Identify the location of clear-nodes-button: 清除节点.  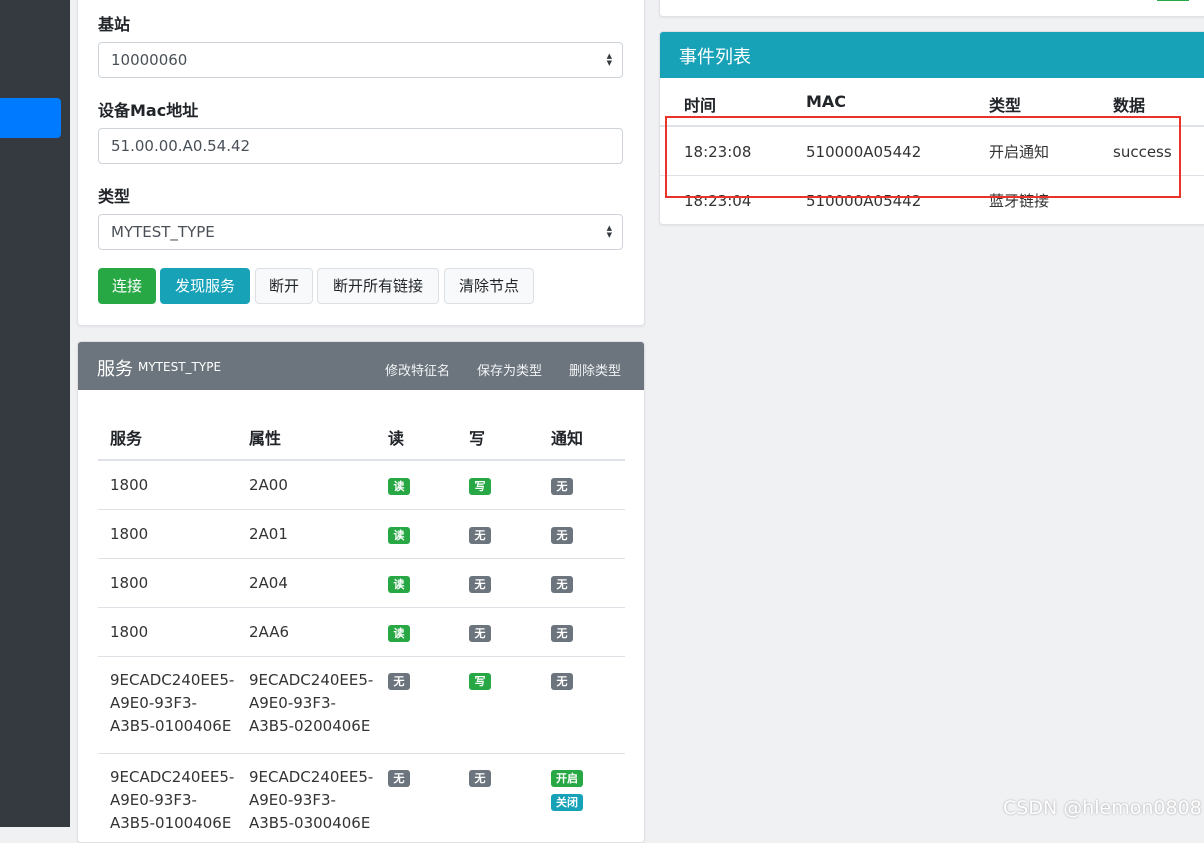
(489, 286).